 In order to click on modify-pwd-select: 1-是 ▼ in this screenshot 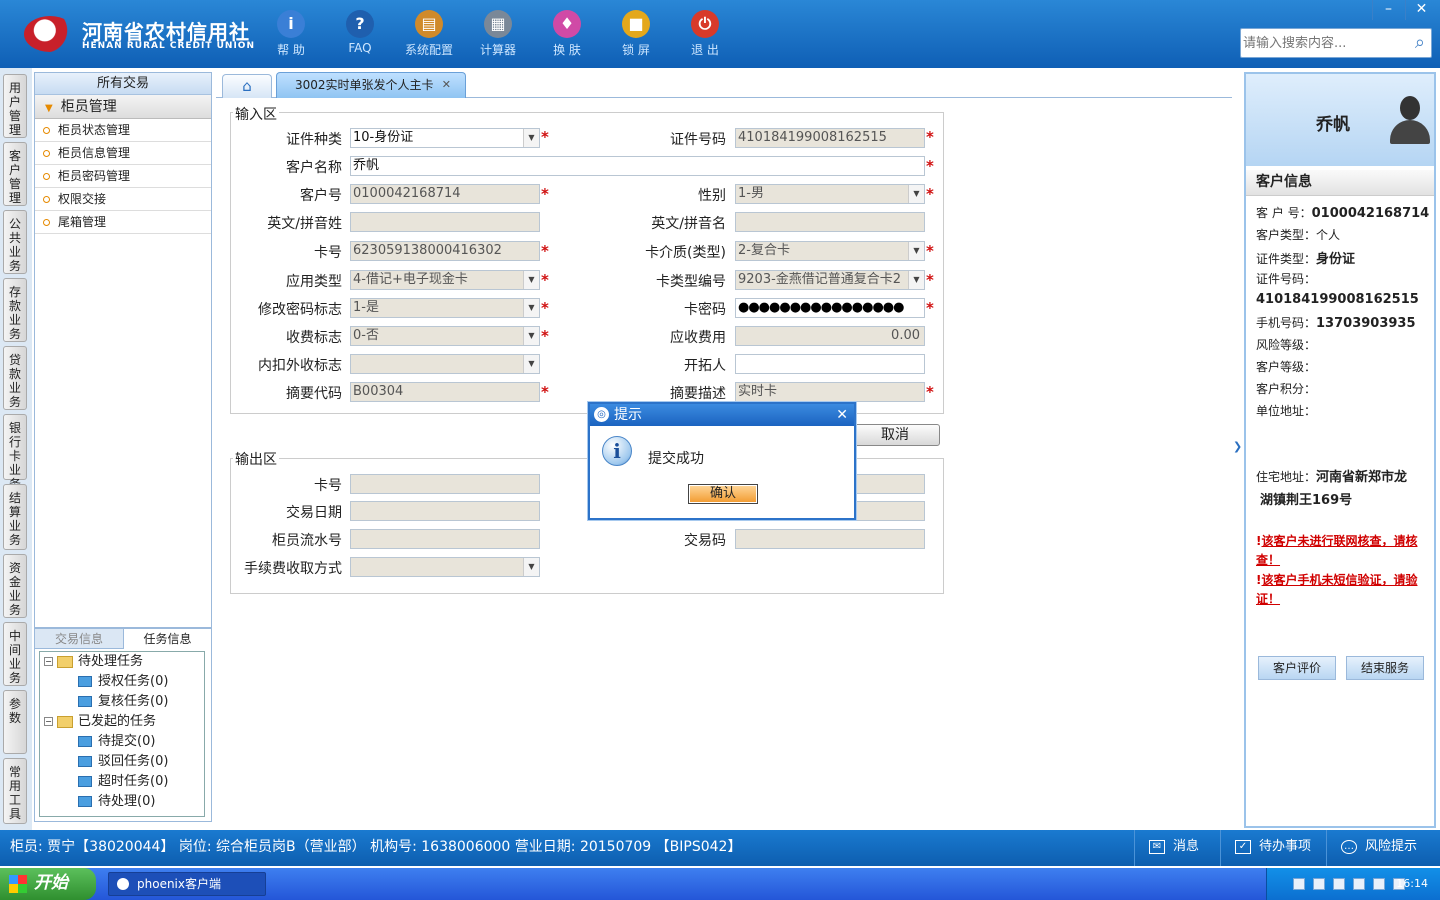, I will do `click(445, 308)`.